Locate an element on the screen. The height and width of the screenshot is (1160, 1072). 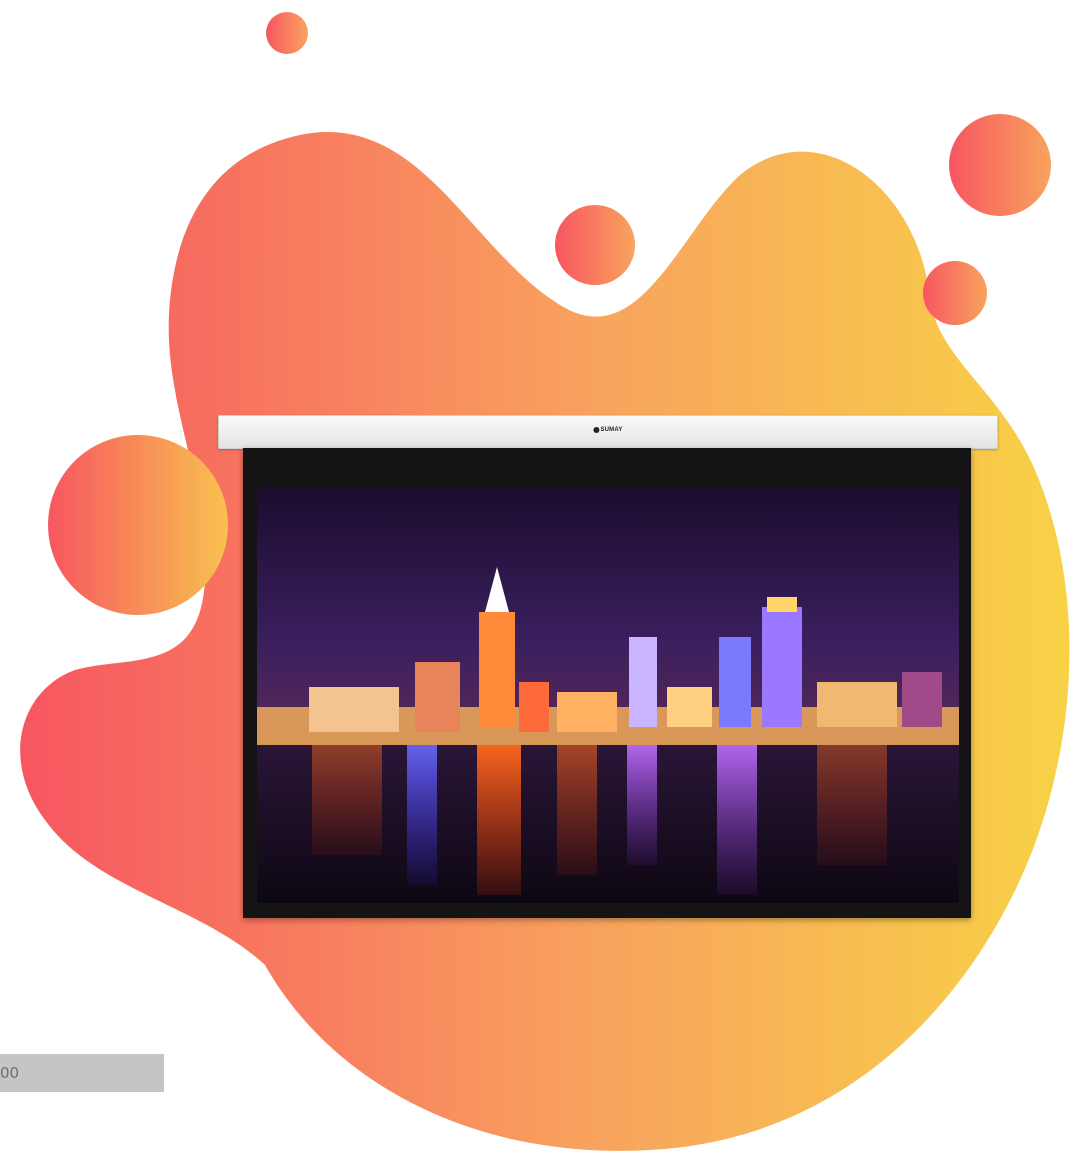
text-field-value: 00 is located at coordinates (10, 1073).